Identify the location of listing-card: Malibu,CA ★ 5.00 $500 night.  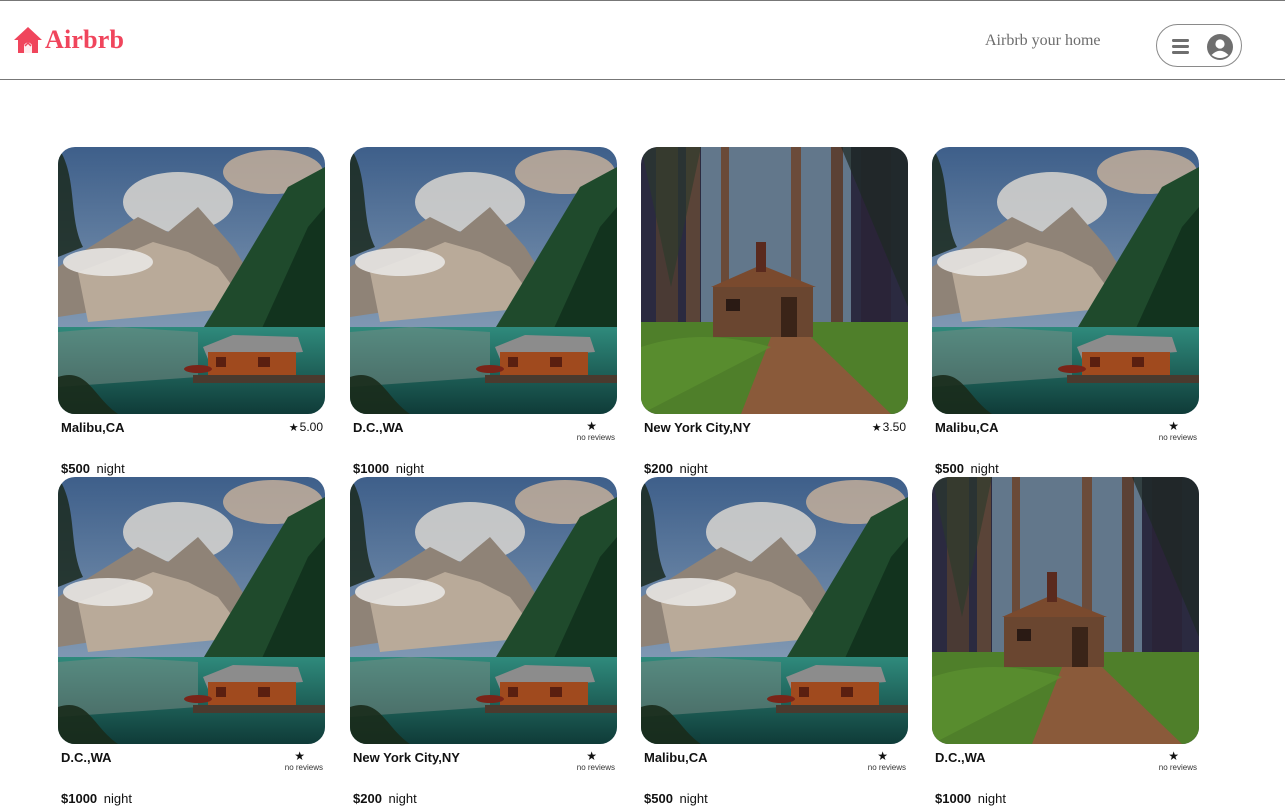
(191, 312).